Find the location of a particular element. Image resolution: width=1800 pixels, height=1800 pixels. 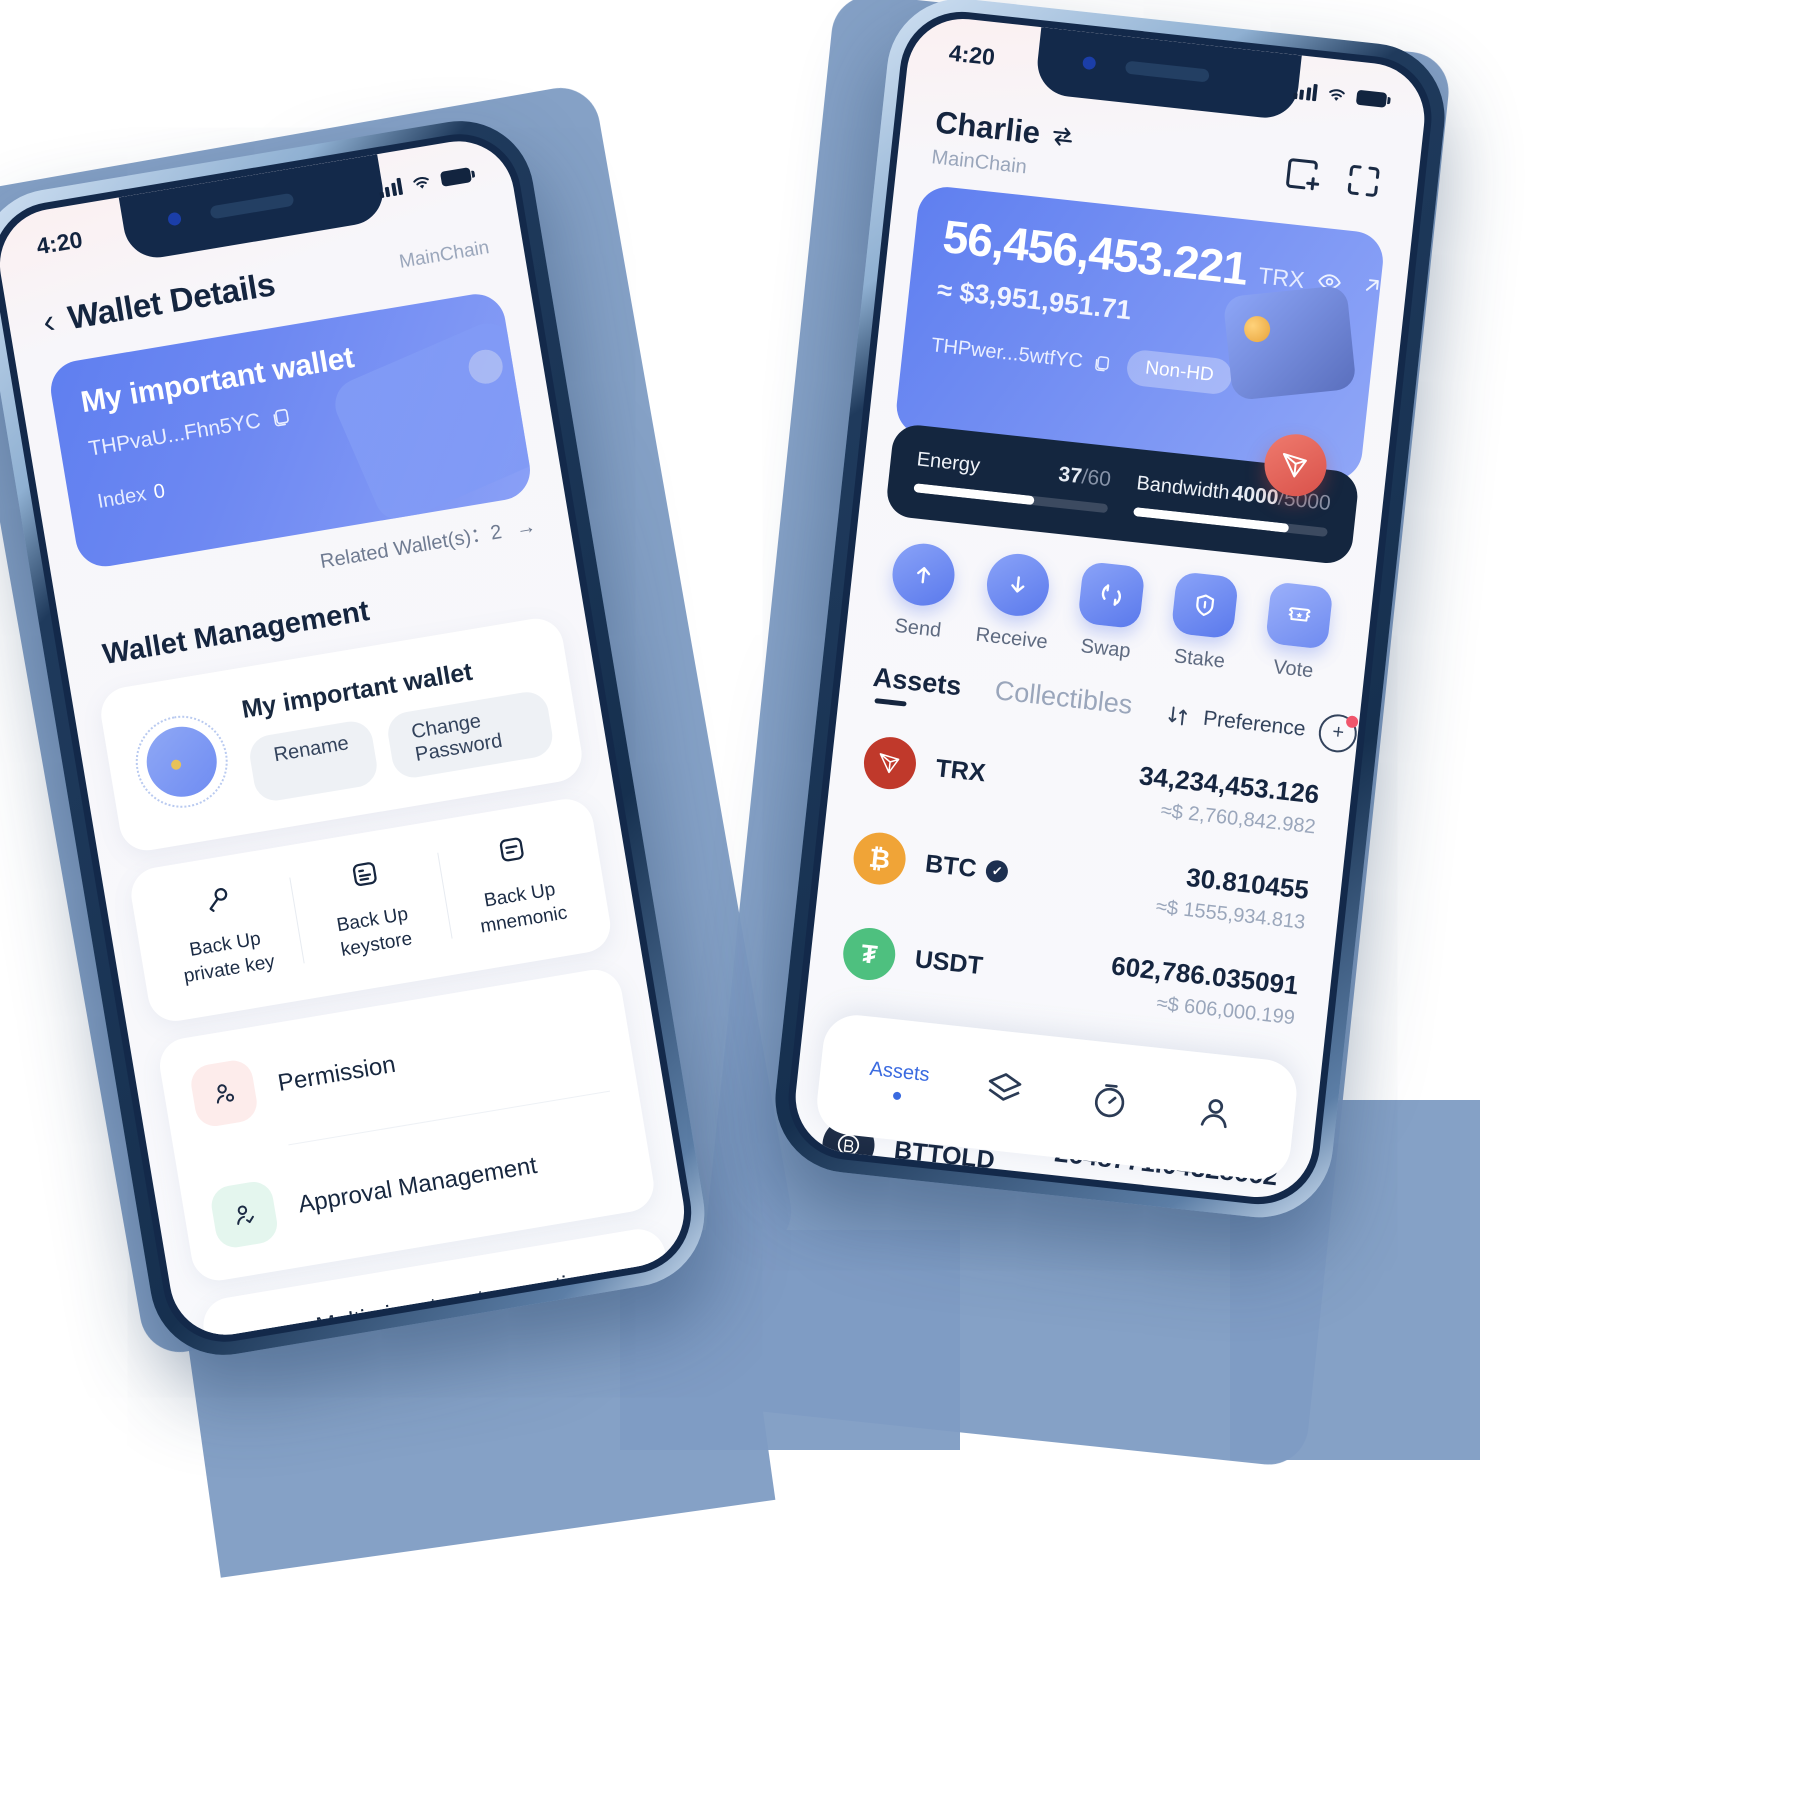

pencil-icon is located at coordinates (268, 1334).